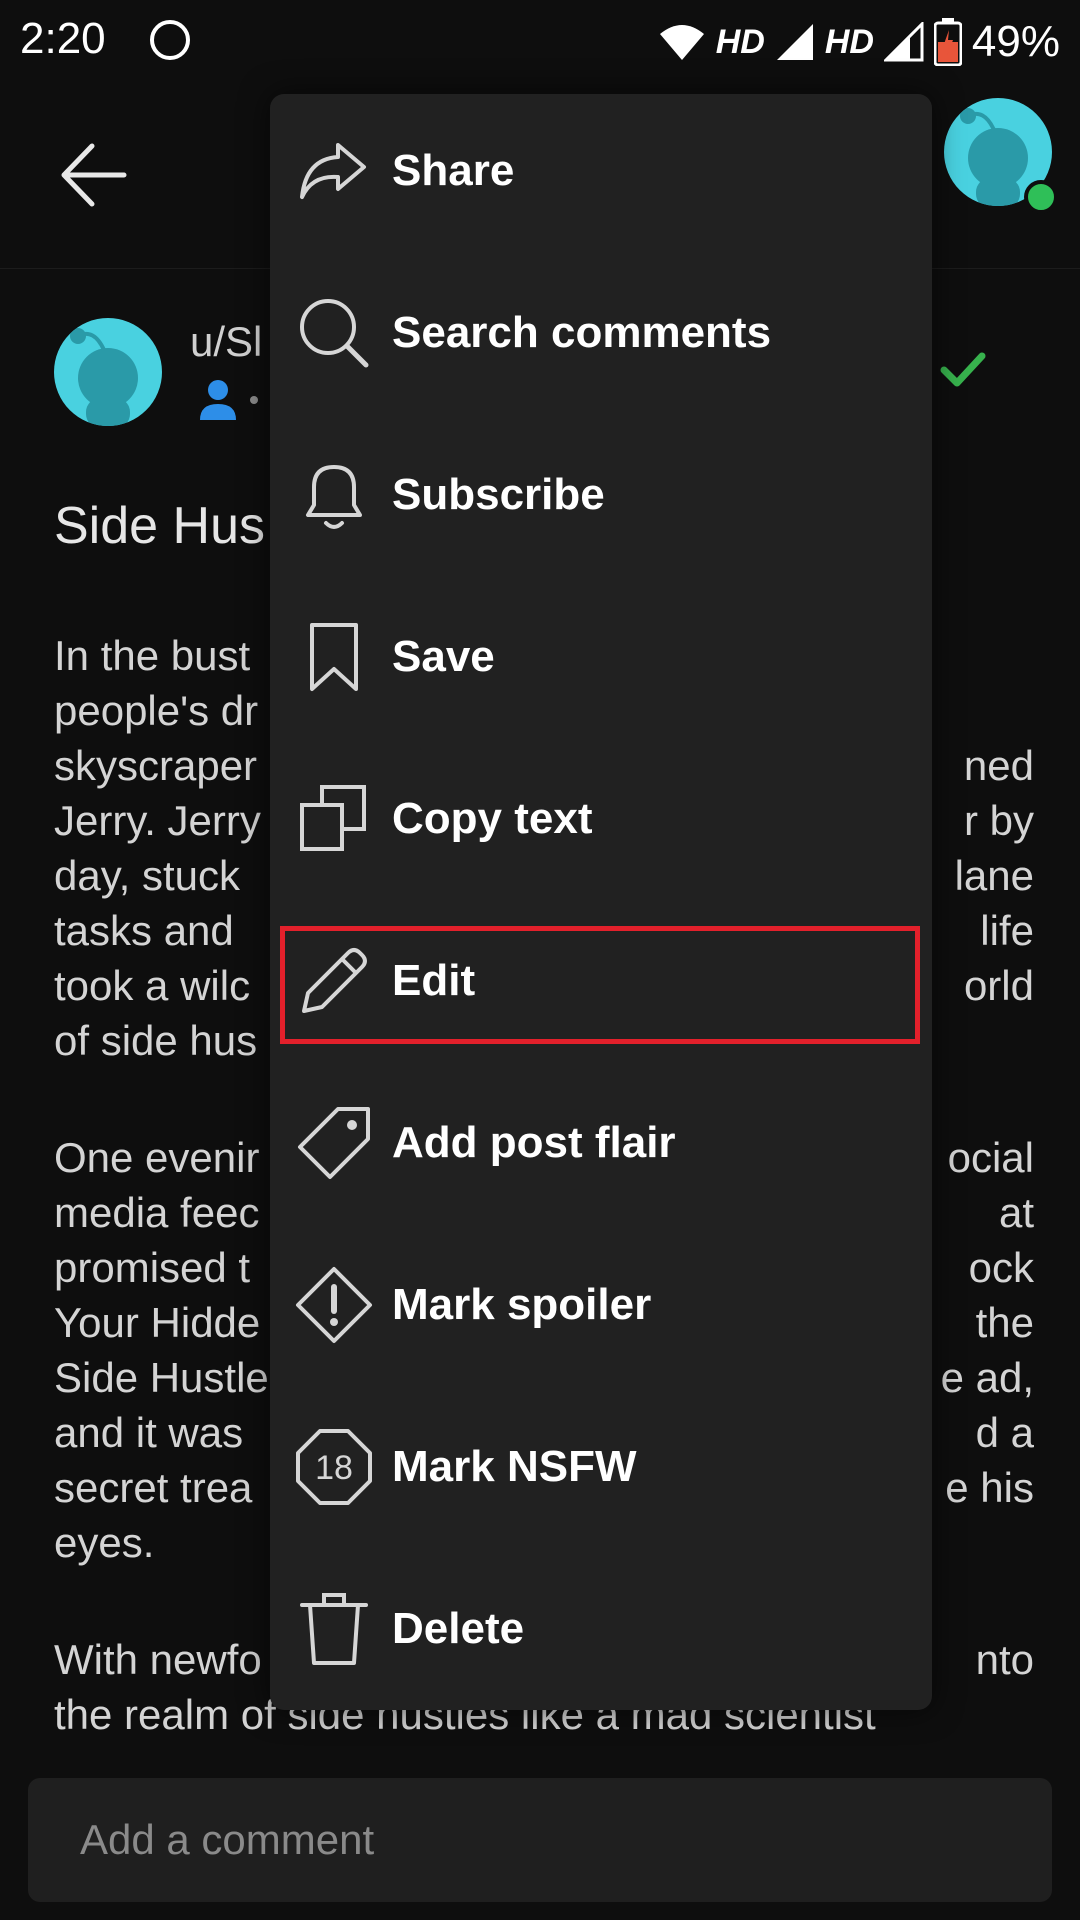 Image resolution: width=1080 pixels, height=1920 pixels. I want to click on wifi-icon, so click(681, 42).